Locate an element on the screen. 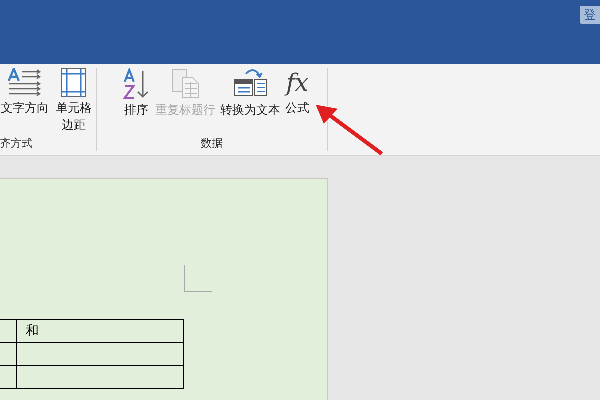 Image resolution: width=600 pixels, height=400 pixels. sort-icon is located at coordinates (136, 84).